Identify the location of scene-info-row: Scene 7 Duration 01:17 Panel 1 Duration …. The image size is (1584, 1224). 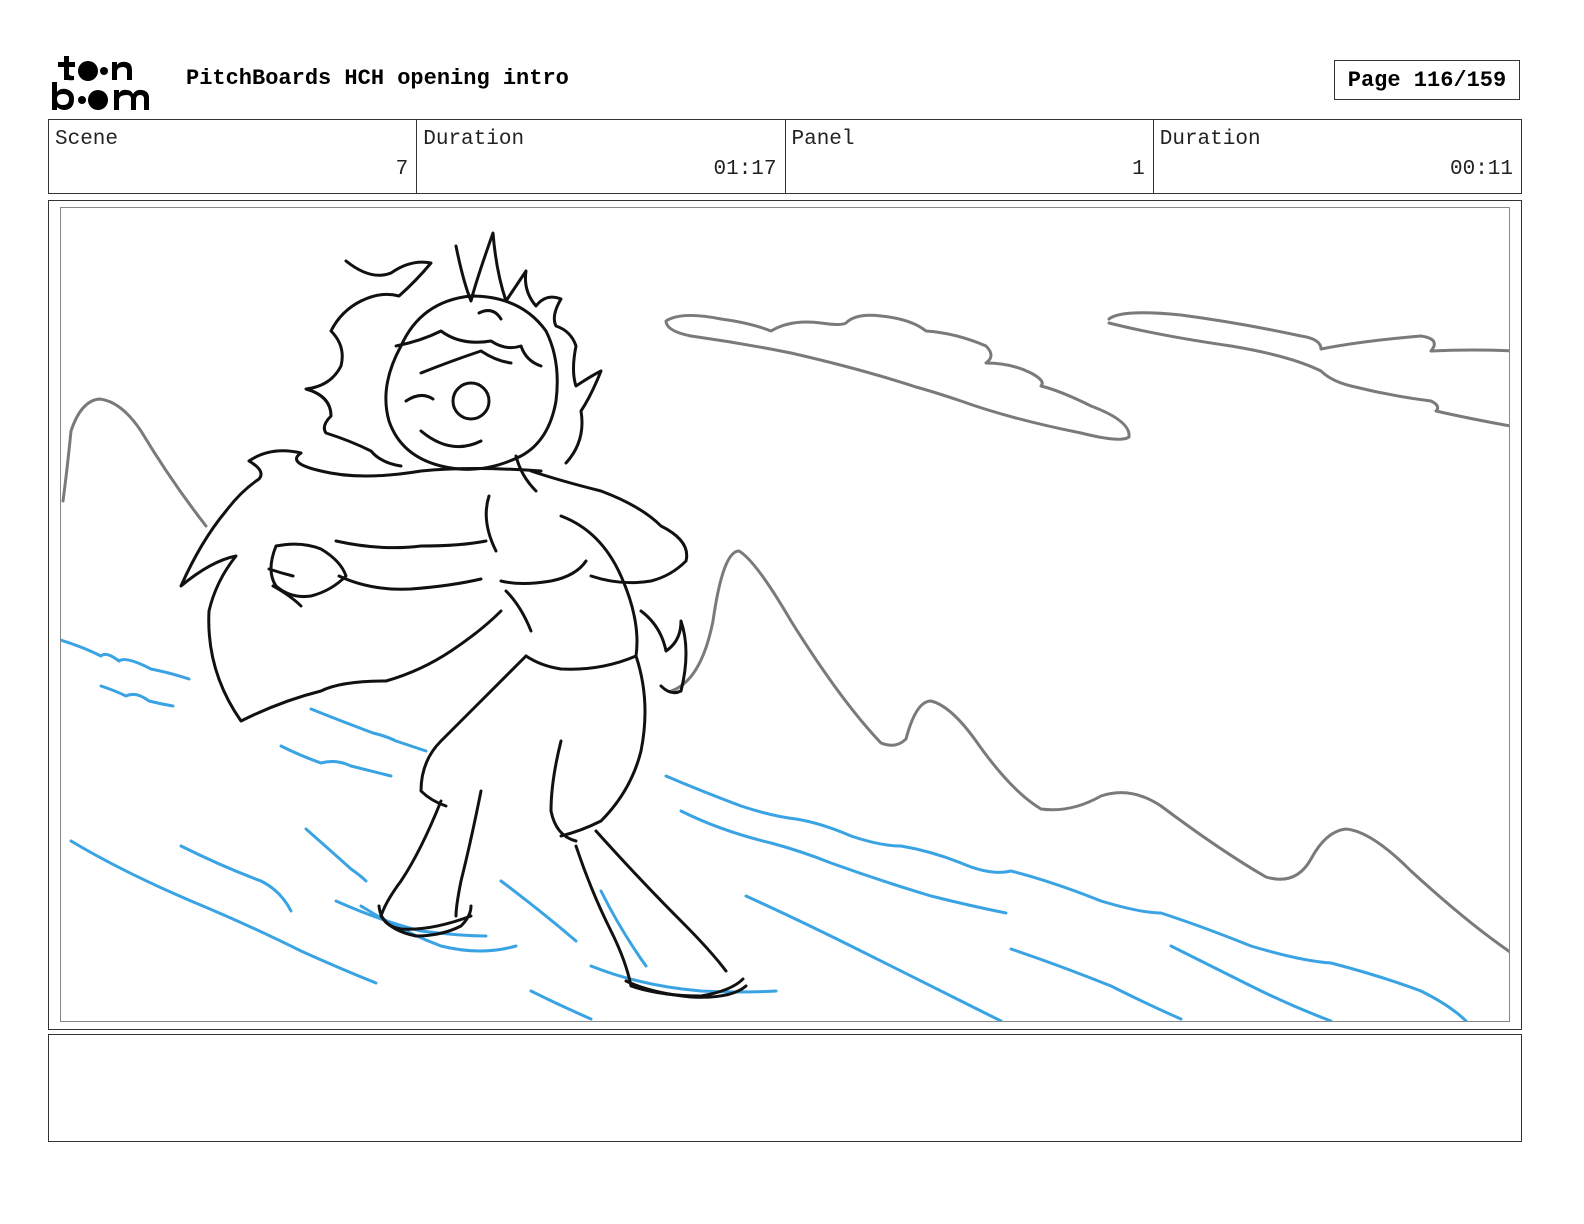
(785, 156).